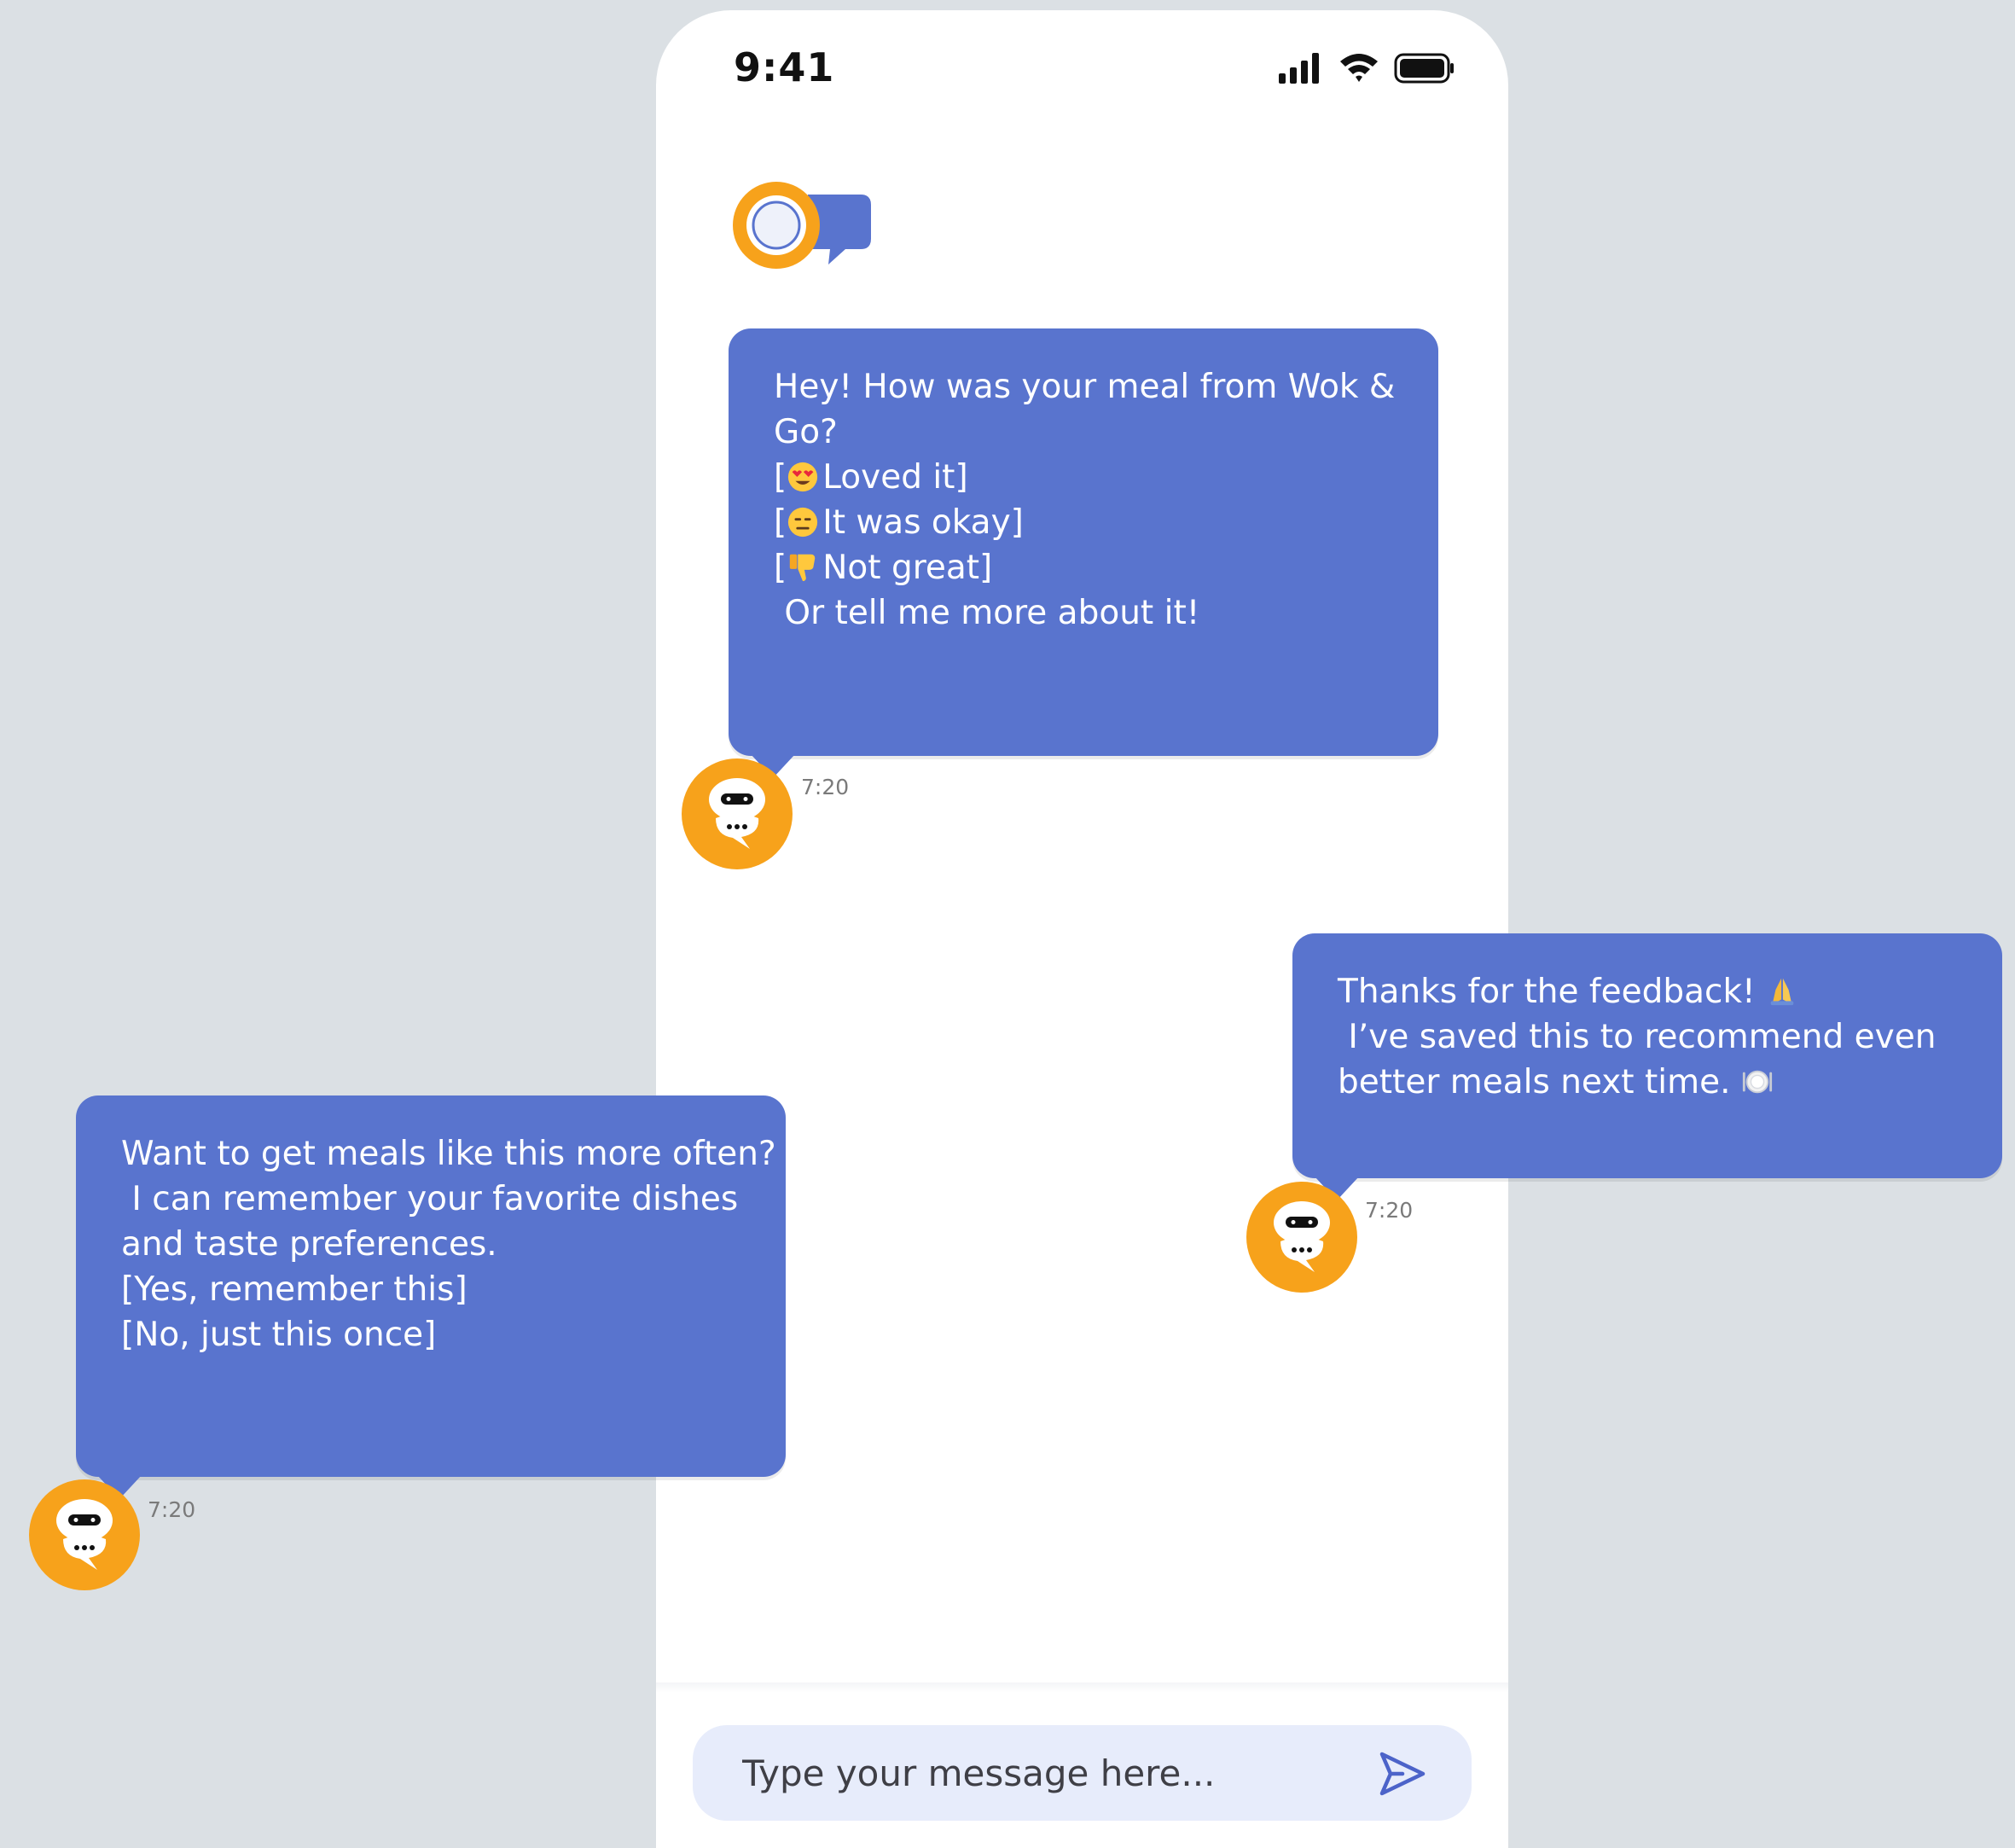  What do you see at coordinates (802, 225) in the screenshot?
I see `chat-app-logo-icon` at bounding box center [802, 225].